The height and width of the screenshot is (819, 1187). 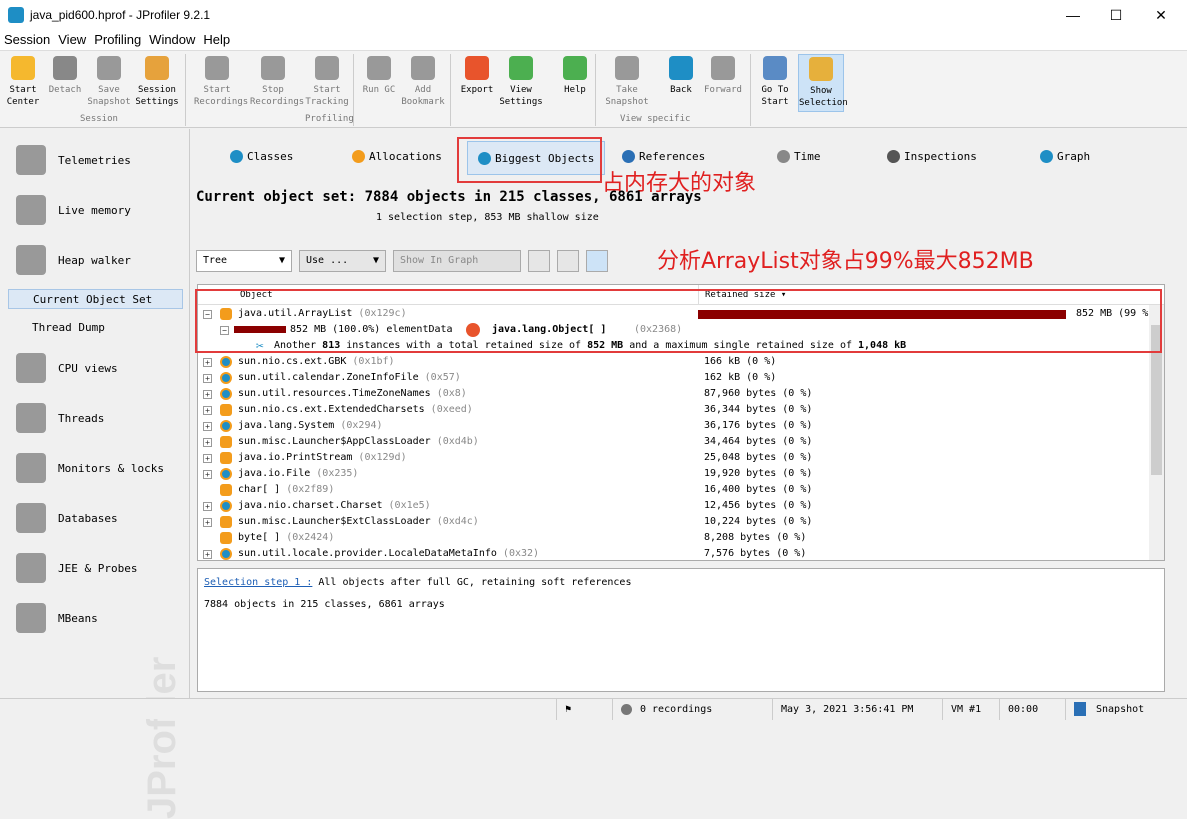 What do you see at coordinates (117, 40) in the screenshot?
I see `menu-profiling: Profiling` at bounding box center [117, 40].